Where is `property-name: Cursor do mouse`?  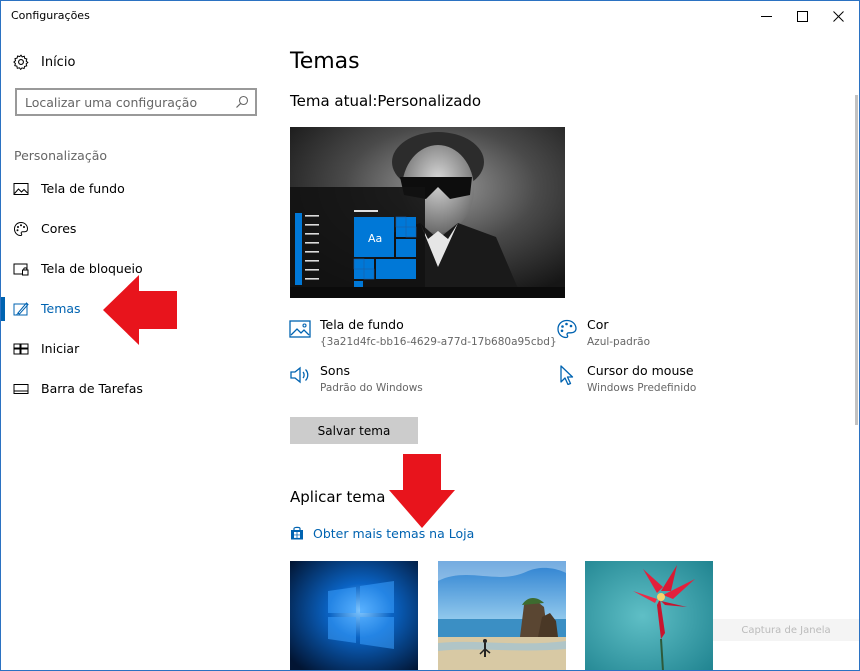 property-name: Cursor do mouse is located at coordinates (640, 370).